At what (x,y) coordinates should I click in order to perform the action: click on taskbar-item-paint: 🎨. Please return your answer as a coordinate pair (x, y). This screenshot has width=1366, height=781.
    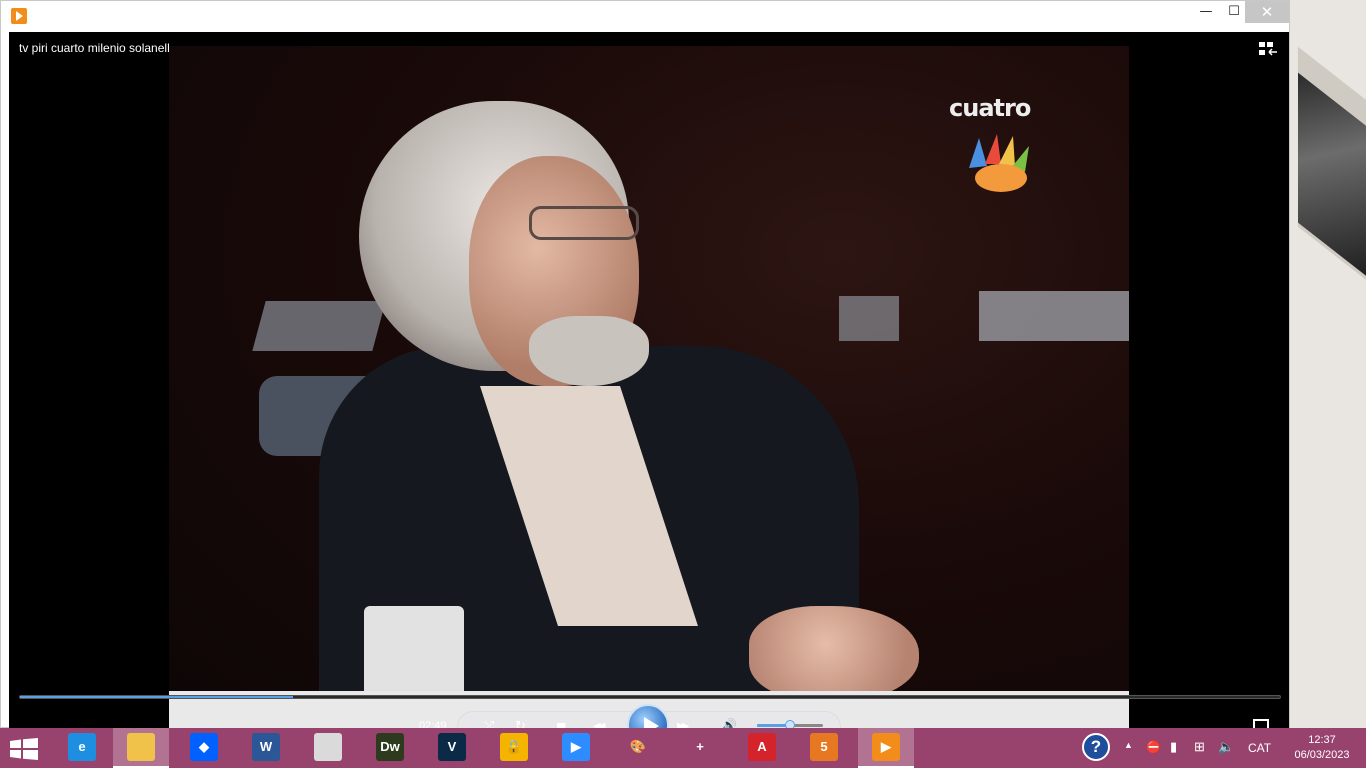
    Looking at the image, I should click on (638, 748).